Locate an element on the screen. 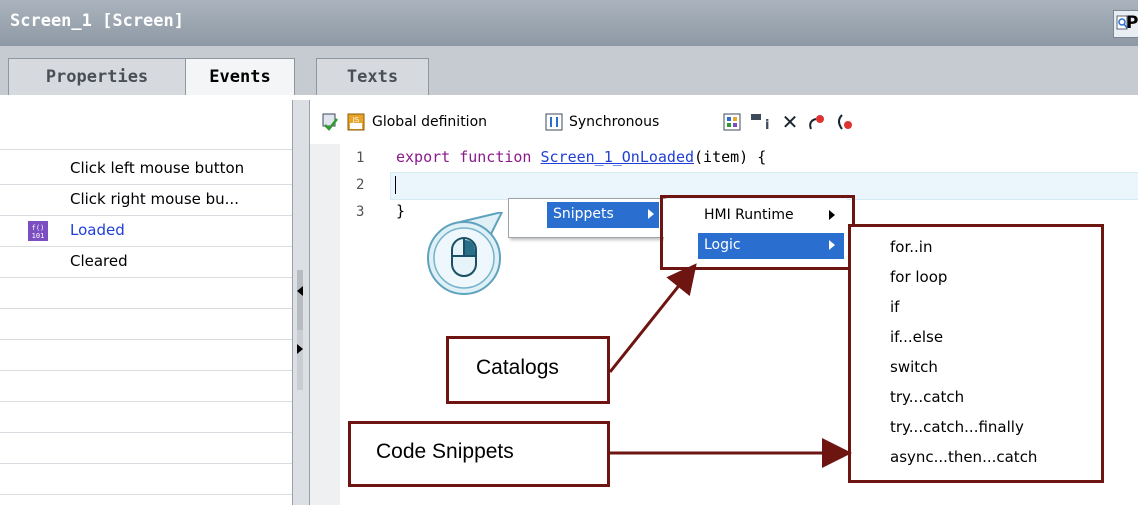 Image resolution: width=1138 pixels, height=505 pixels. expand-right-icon is located at coordinates (300, 349).